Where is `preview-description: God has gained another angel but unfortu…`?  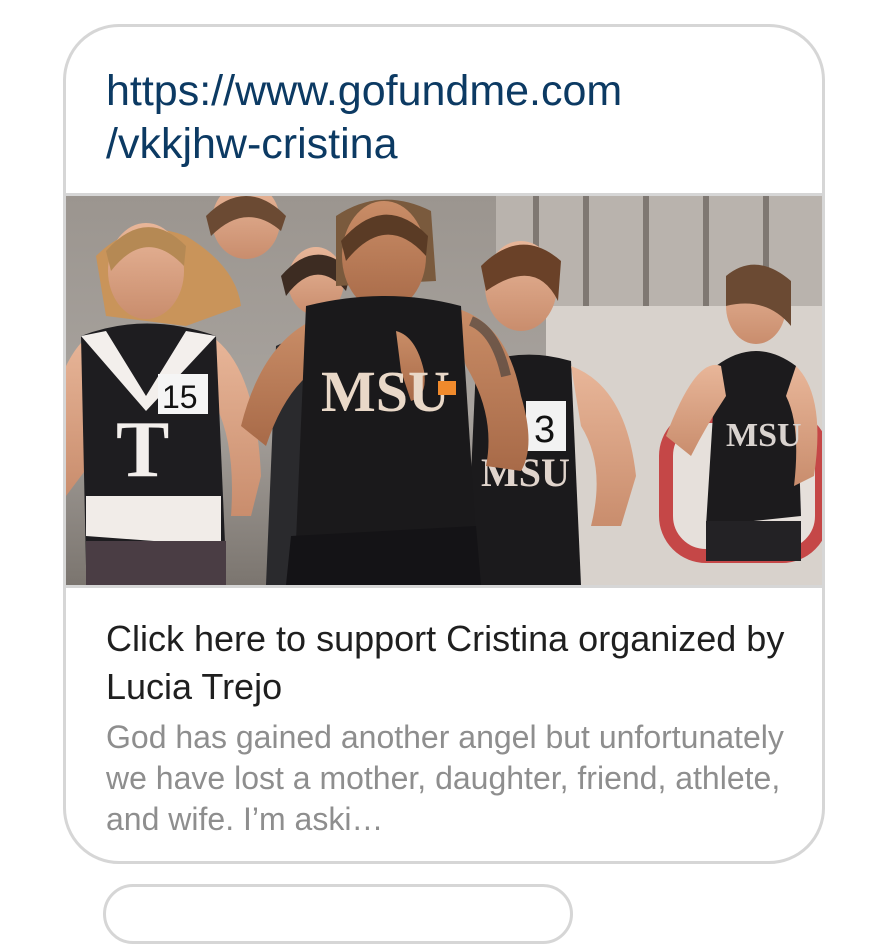 preview-description: God has gained another angel but unfortu… is located at coordinates (445, 778).